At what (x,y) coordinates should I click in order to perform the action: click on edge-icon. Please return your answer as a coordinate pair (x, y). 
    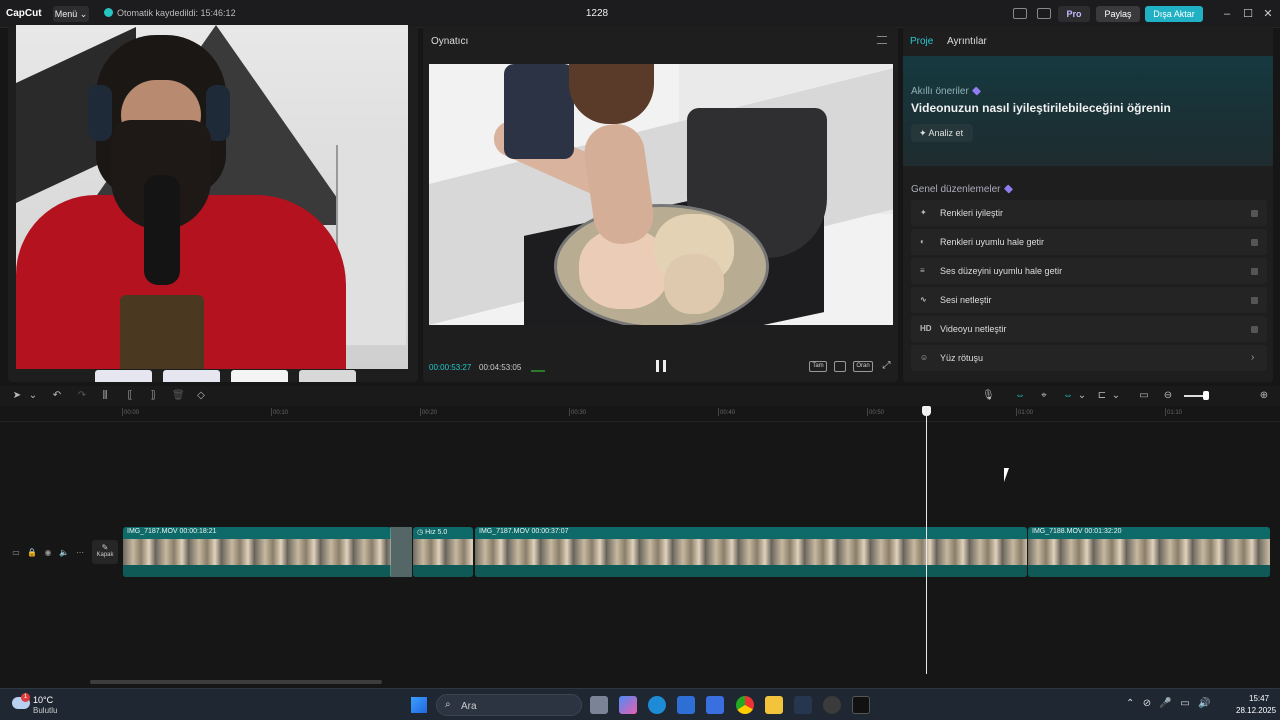
    Looking at the image, I should click on (657, 705).